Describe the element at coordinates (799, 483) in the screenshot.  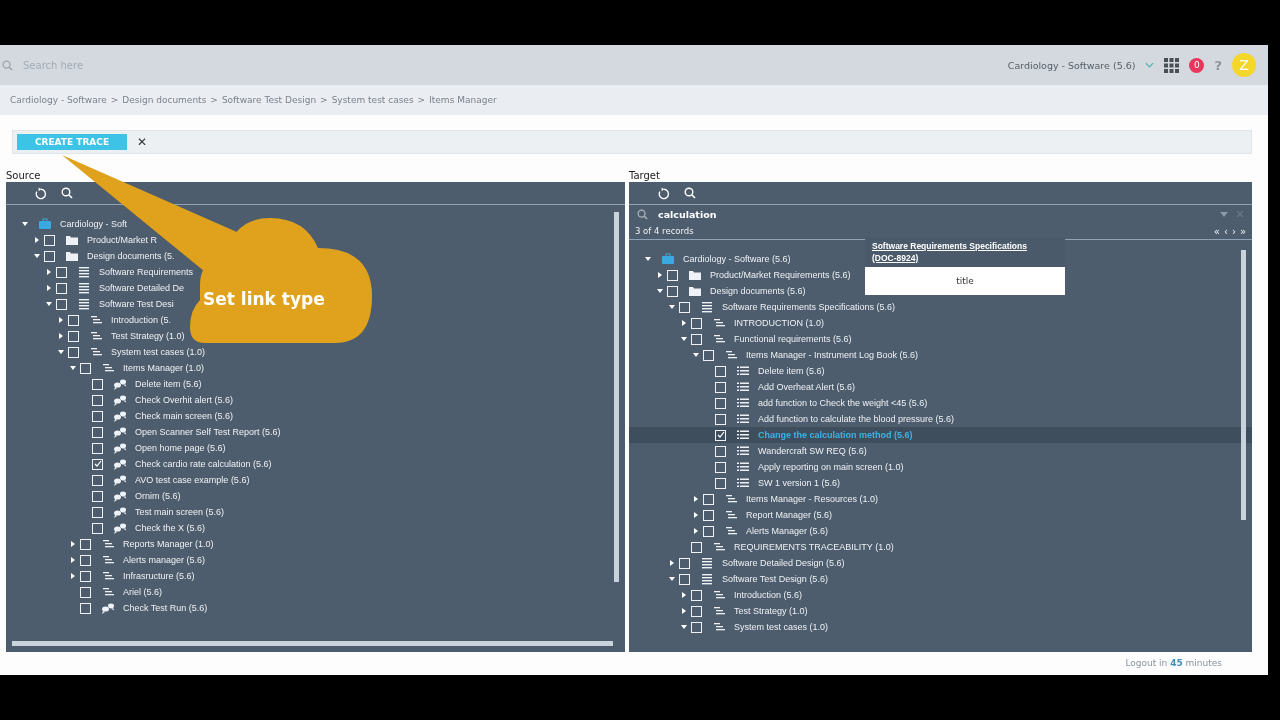
I see `tree-node-label: SW 1 version 1 (5.6)` at that location.